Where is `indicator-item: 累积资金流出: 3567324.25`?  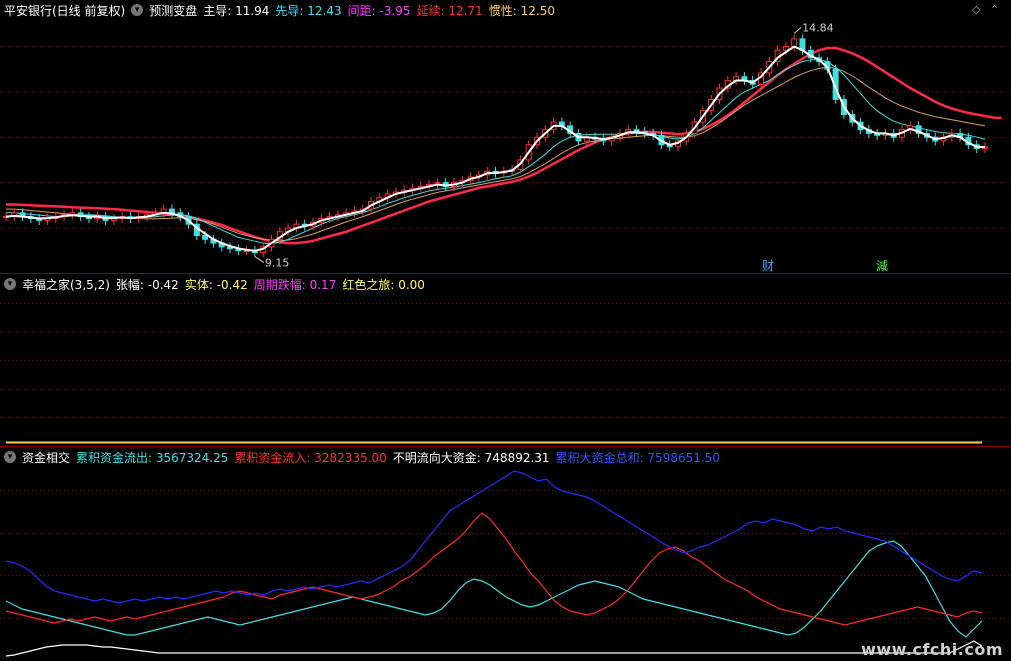 indicator-item: 累积资金流出: 3567324.25 is located at coordinates (152, 458).